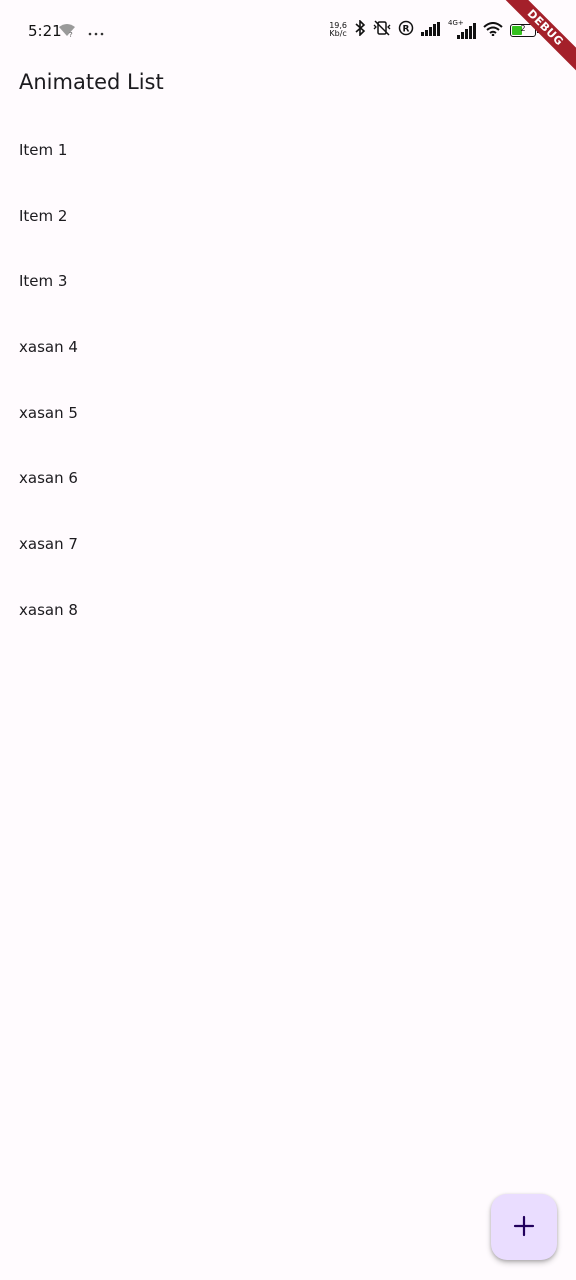 This screenshot has width=576, height=1280. What do you see at coordinates (288, 347) in the screenshot?
I see `list-item: xasan 4` at bounding box center [288, 347].